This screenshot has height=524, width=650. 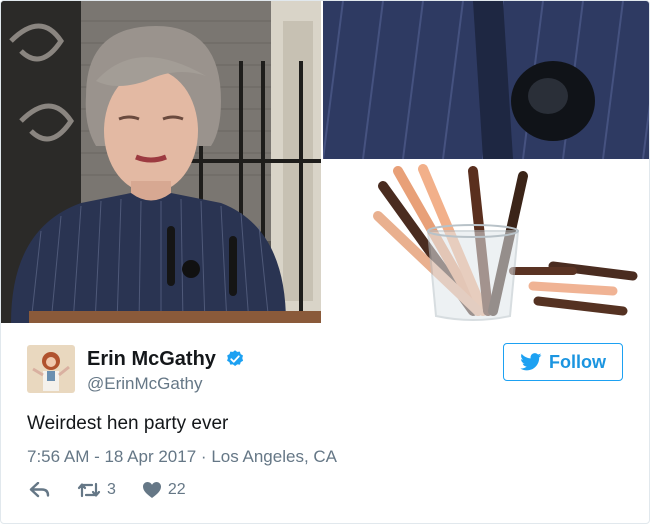 What do you see at coordinates (128, 423) in the screenshot?
I see `tweet-text: Weirdest hen party ever` at bounding box center [128, 423].